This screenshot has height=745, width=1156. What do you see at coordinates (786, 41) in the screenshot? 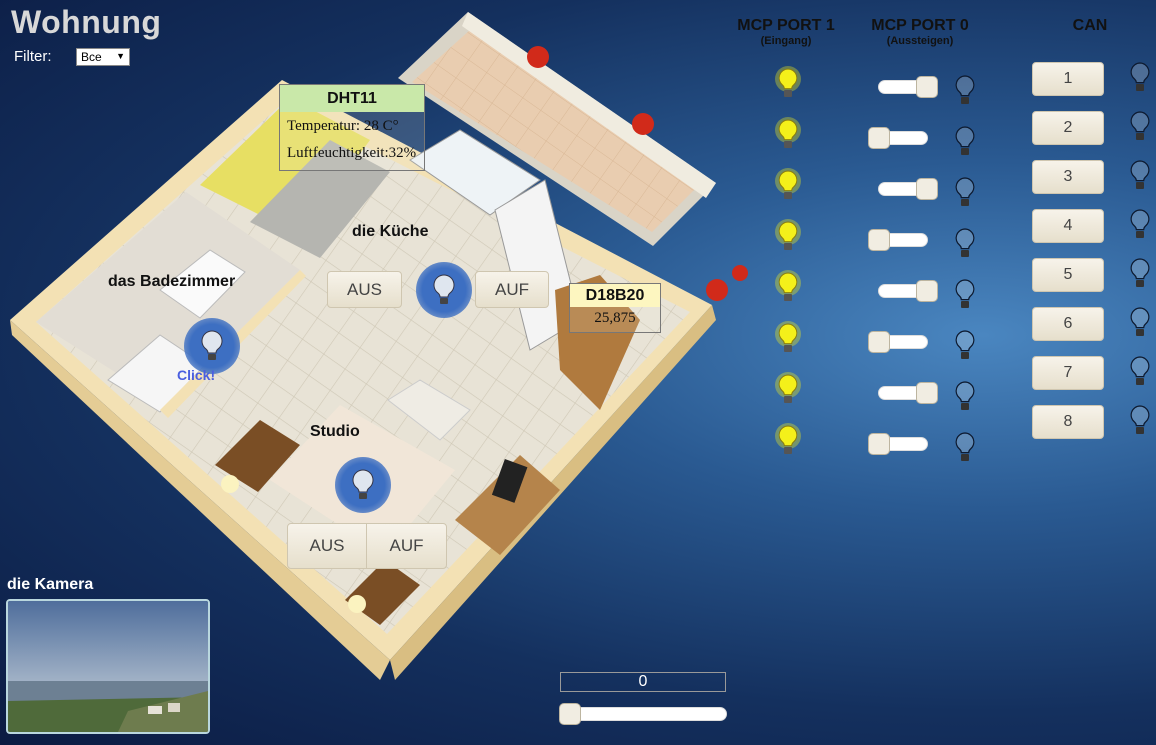
I see `mcp-port1-subtitle: (Eingang)` at bounding box center [786, 41].